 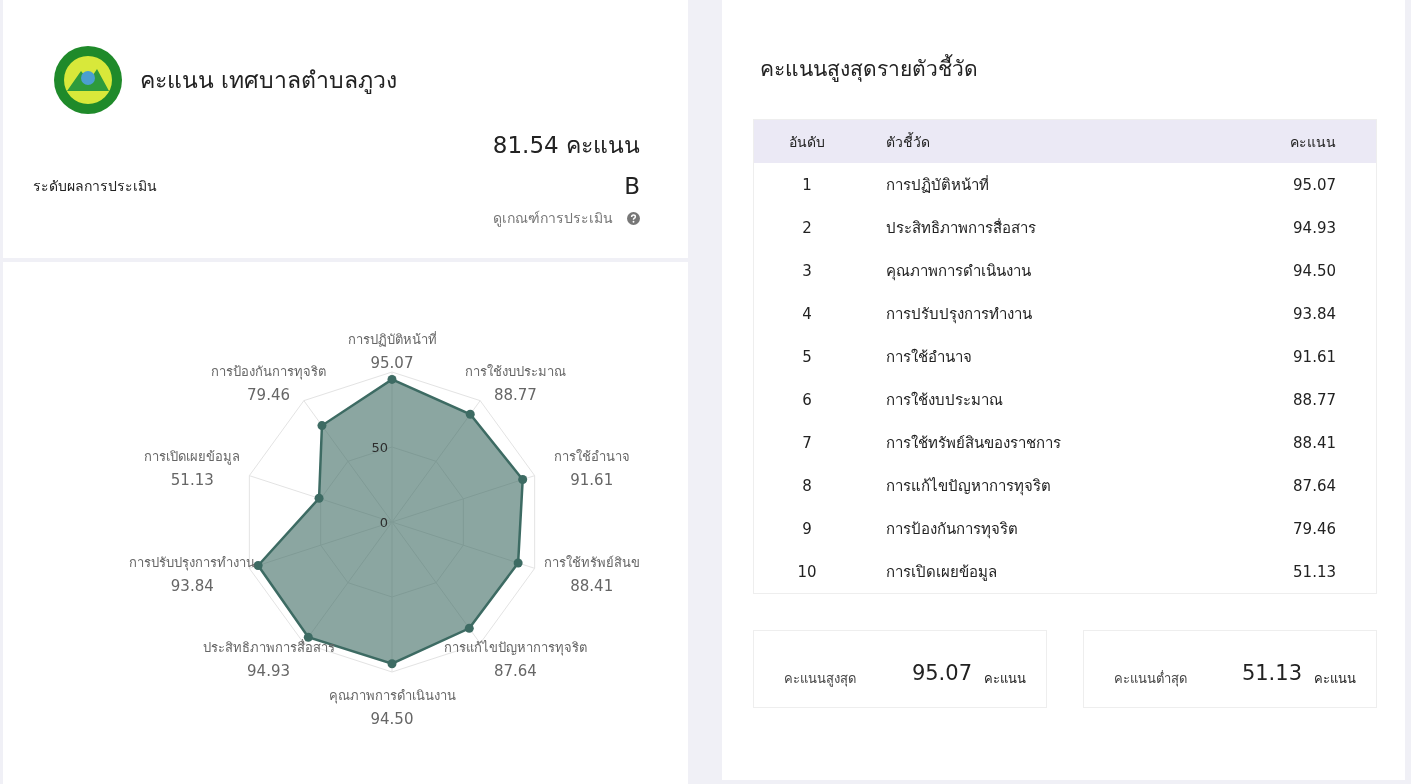 I want to click on table-cell-text: การป้องกันการทุจริต, so click(x=952, y=529).